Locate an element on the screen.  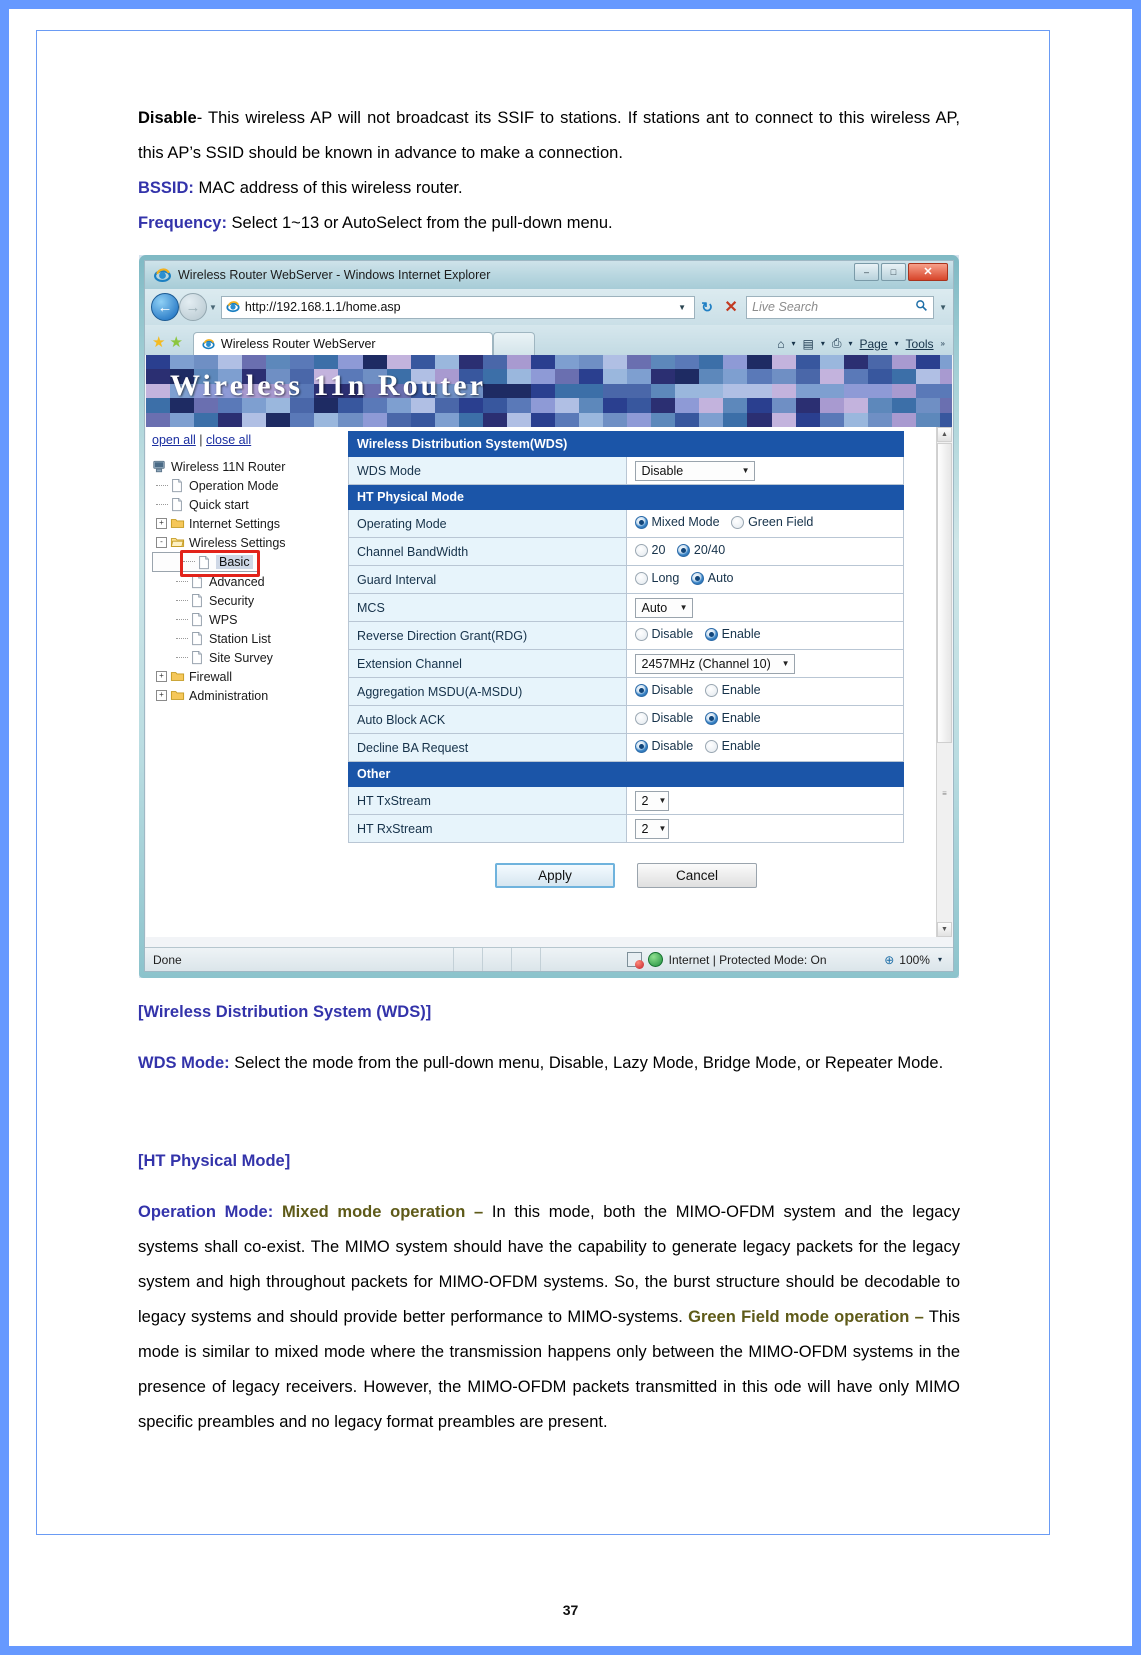
stop-icon: ✕ is located at coordinates (731, 307).